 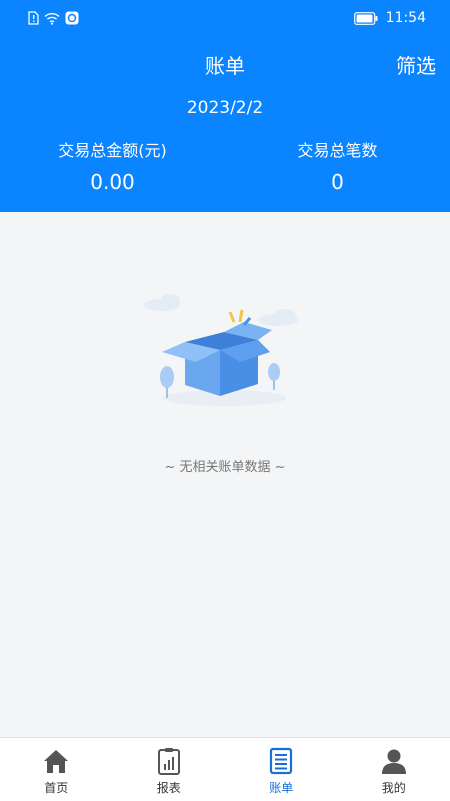 What do you see at coordinates (394, 761) in the screenshot?
I see `profile-icon` at bounding box center [394, 761].